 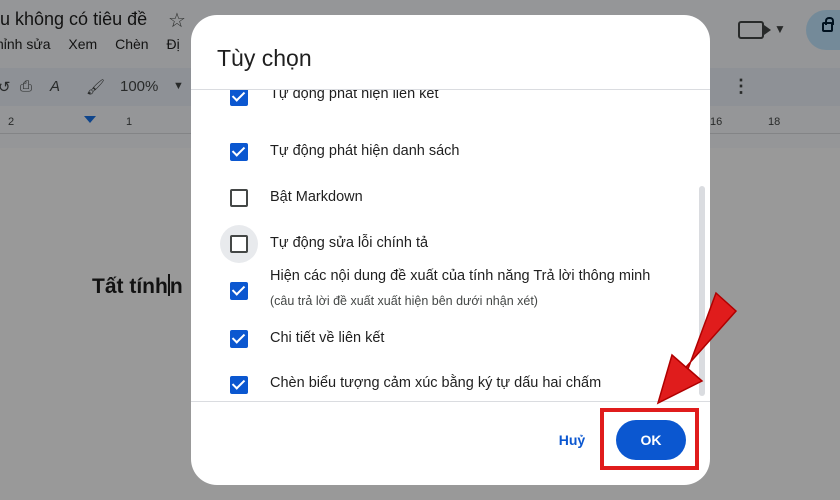 I want to click on option-label: Tự động sửa lỗi chính tả, so click(x=349, y=243).